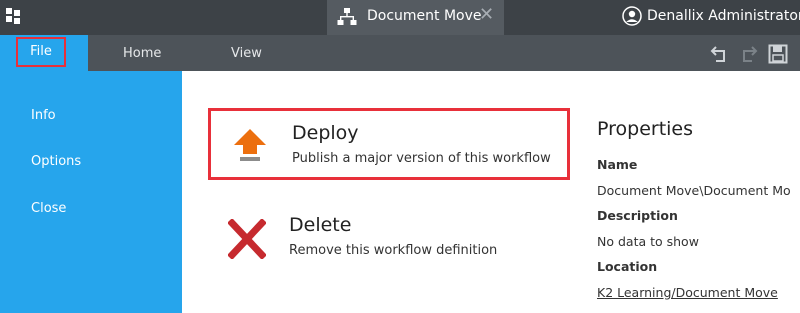 The image size is (800, 313). What do you see at coordinates (142, 53) in the screenshot?
I see `home-menu-tab: Home` at bounding box center [142, 53].